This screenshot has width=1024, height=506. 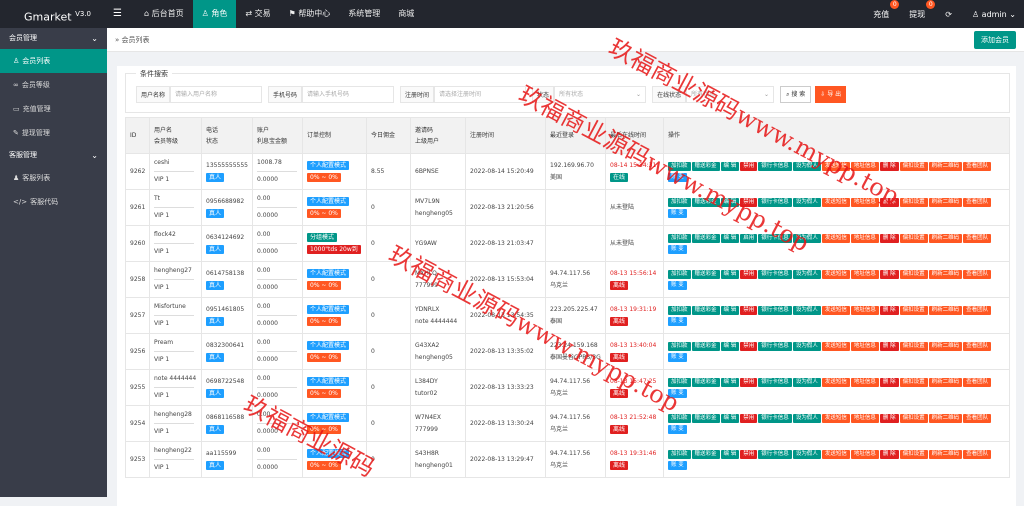 I want to click on mode-badge: 分组模式, so click(x=322, y=237).